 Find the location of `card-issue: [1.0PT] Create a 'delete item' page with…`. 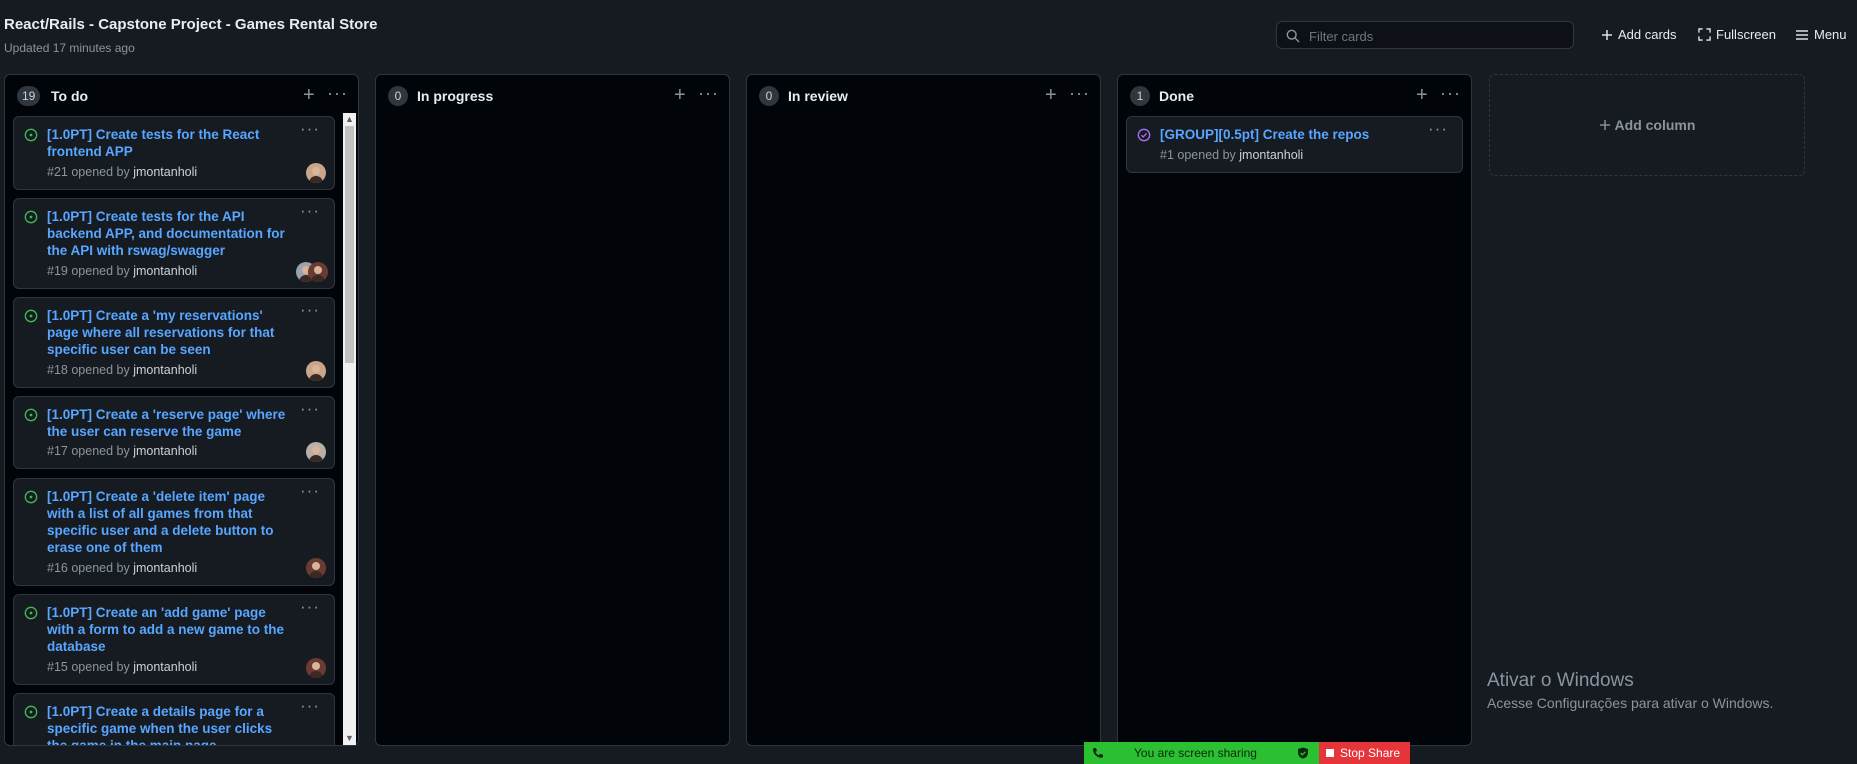

card-issue: [1.0PT] Create a 'delete item' page with… is located at coordinates (174, 532).